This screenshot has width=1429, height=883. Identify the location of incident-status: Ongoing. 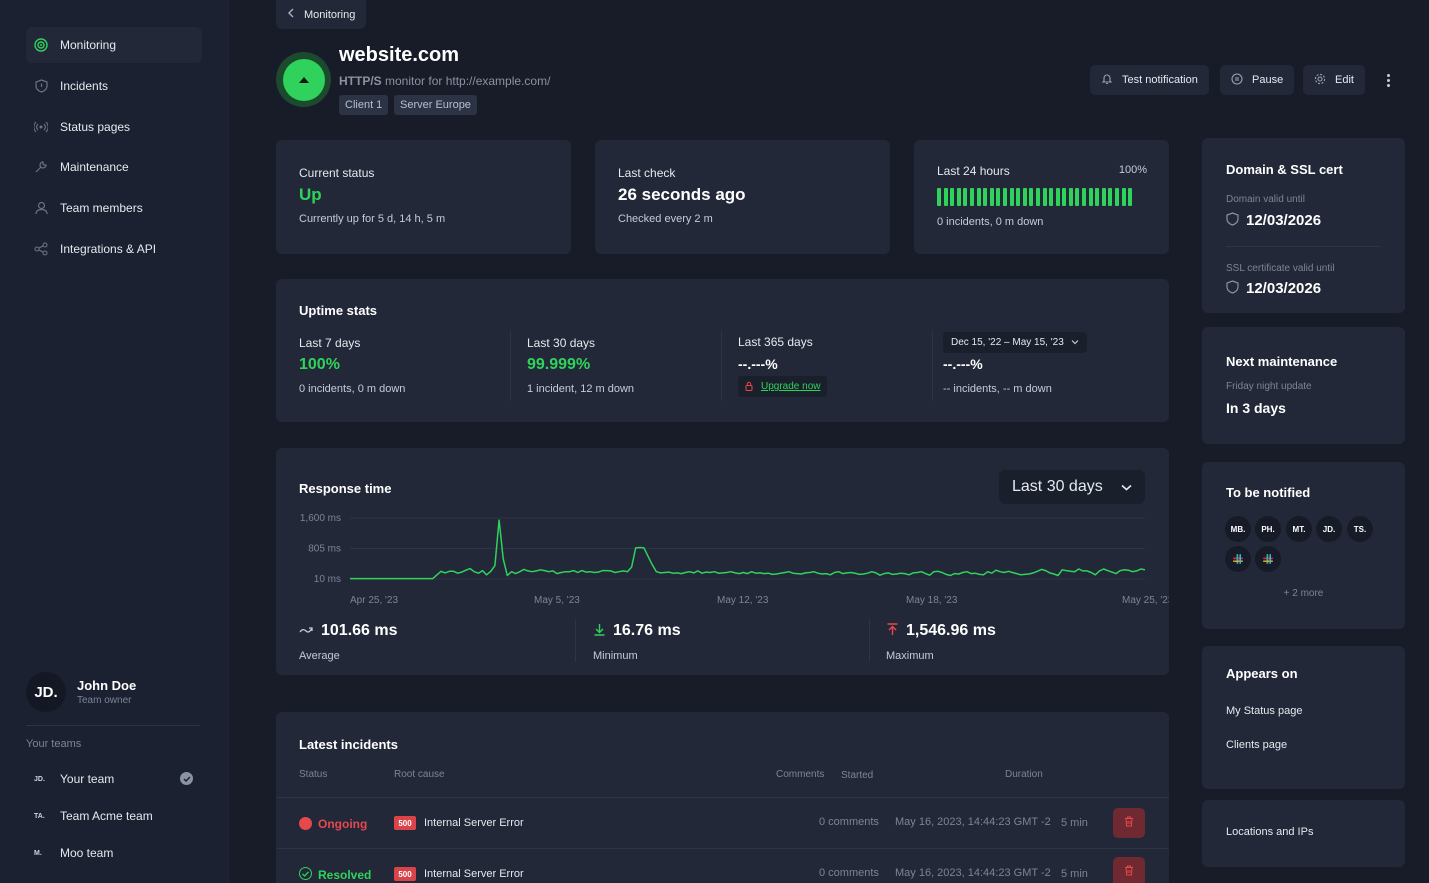
(343, 824).